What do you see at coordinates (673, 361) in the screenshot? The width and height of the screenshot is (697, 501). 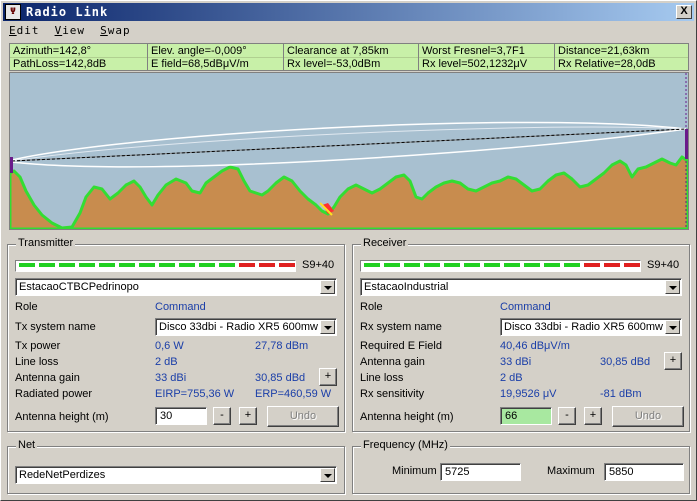 I see `rx-gain-plus-button: +` at bounding box center [673, 361].